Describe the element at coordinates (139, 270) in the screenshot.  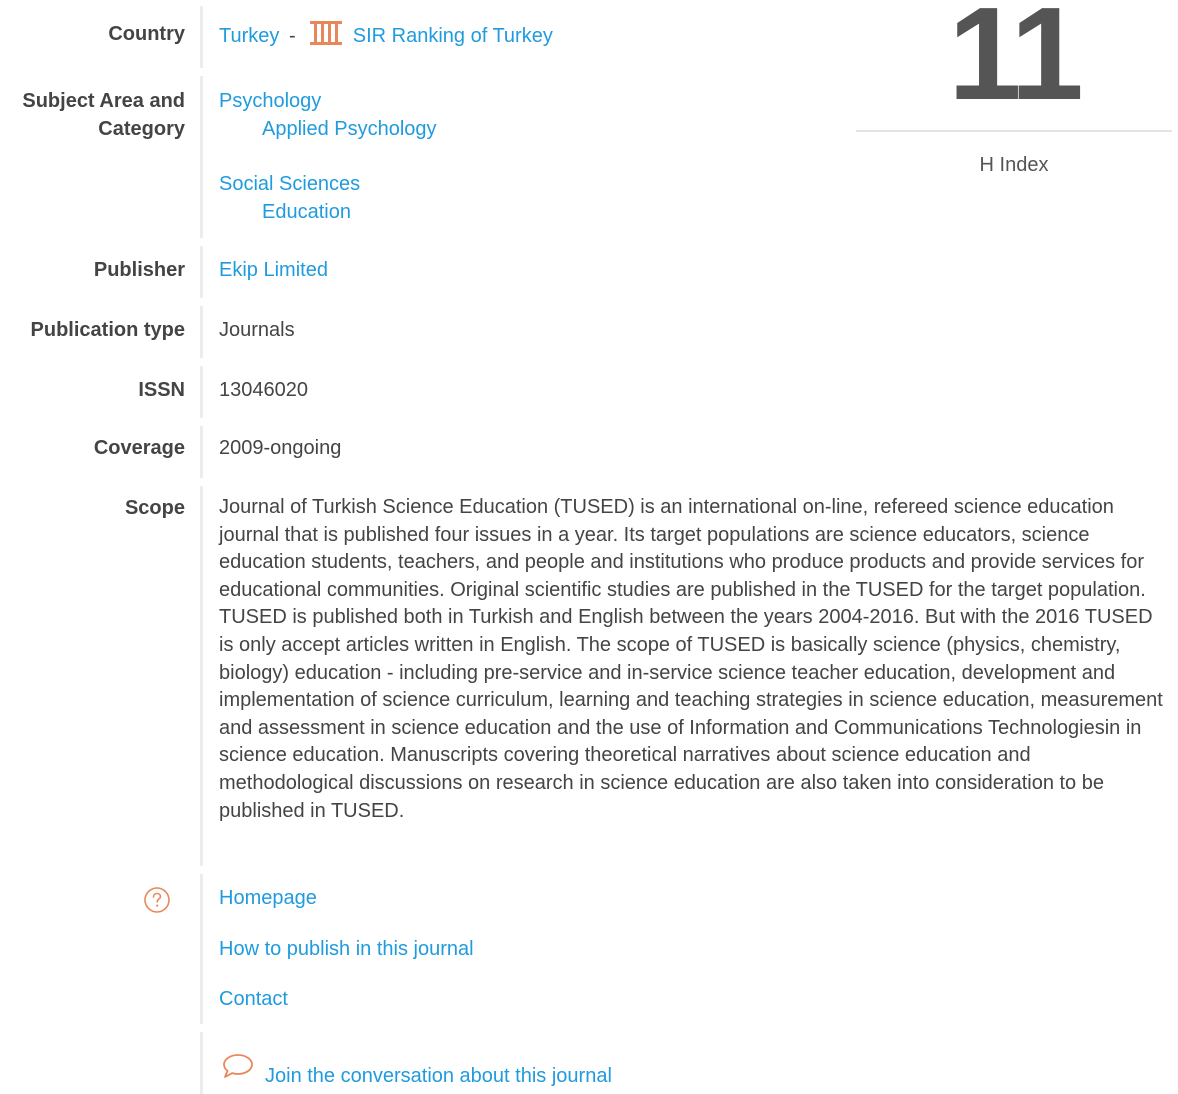
I see `publisher-label: Publisher` at that location.